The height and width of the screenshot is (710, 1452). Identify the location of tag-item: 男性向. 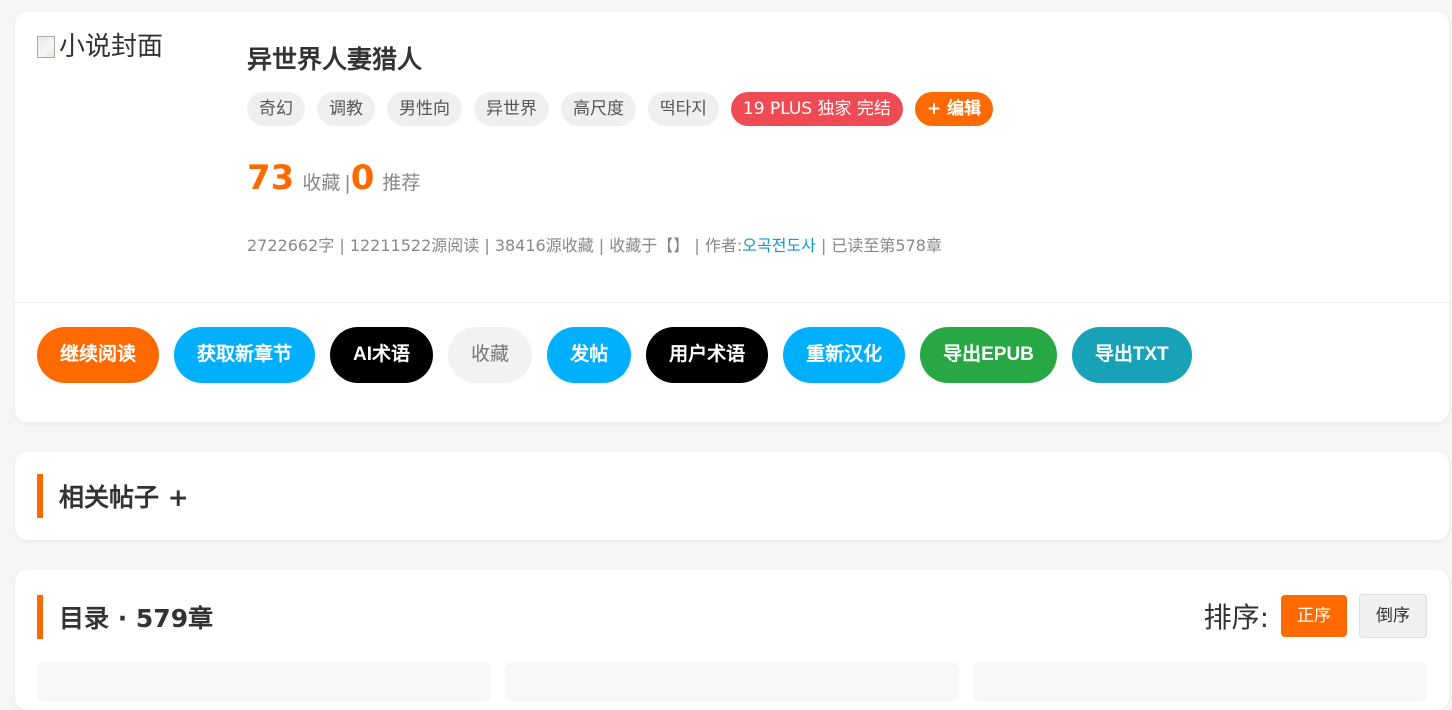
(424, 109).